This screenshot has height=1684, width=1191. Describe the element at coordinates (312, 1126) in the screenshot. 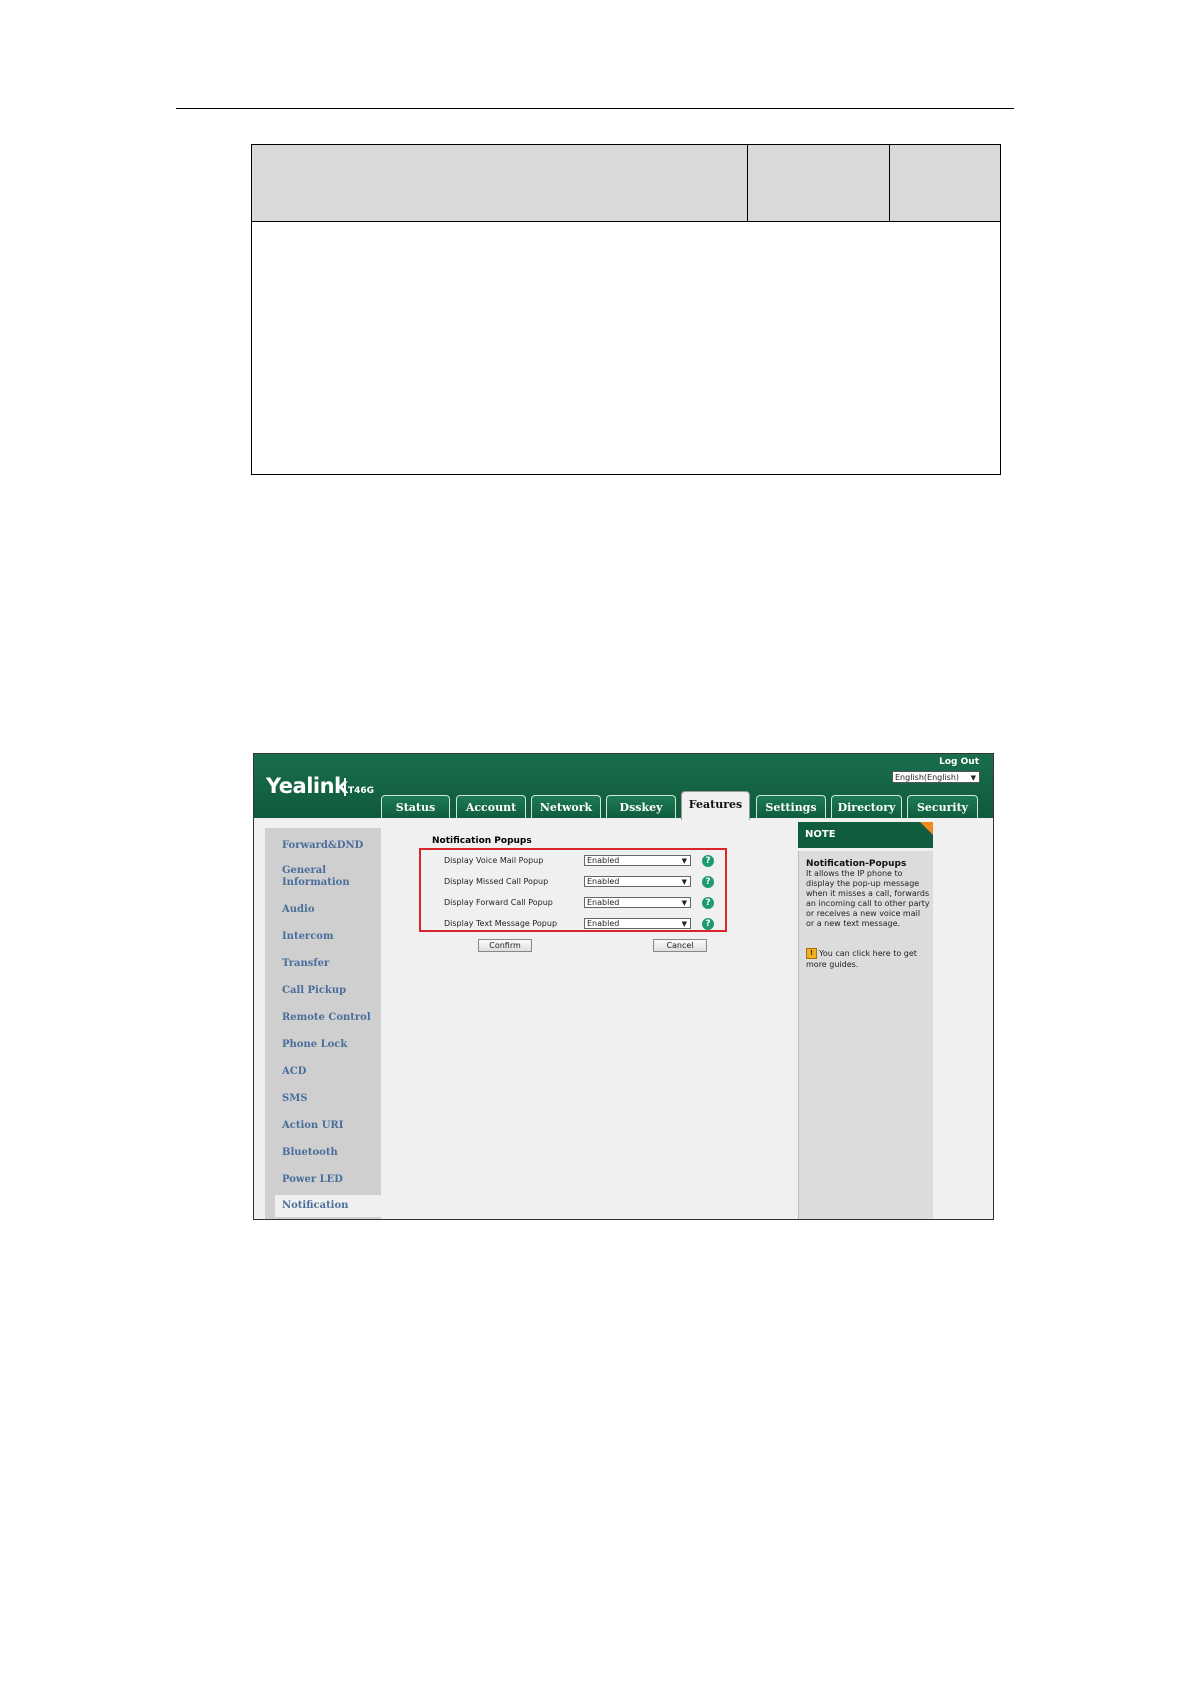

I see `sidebar-item-action-uri: Action URI` at that location.